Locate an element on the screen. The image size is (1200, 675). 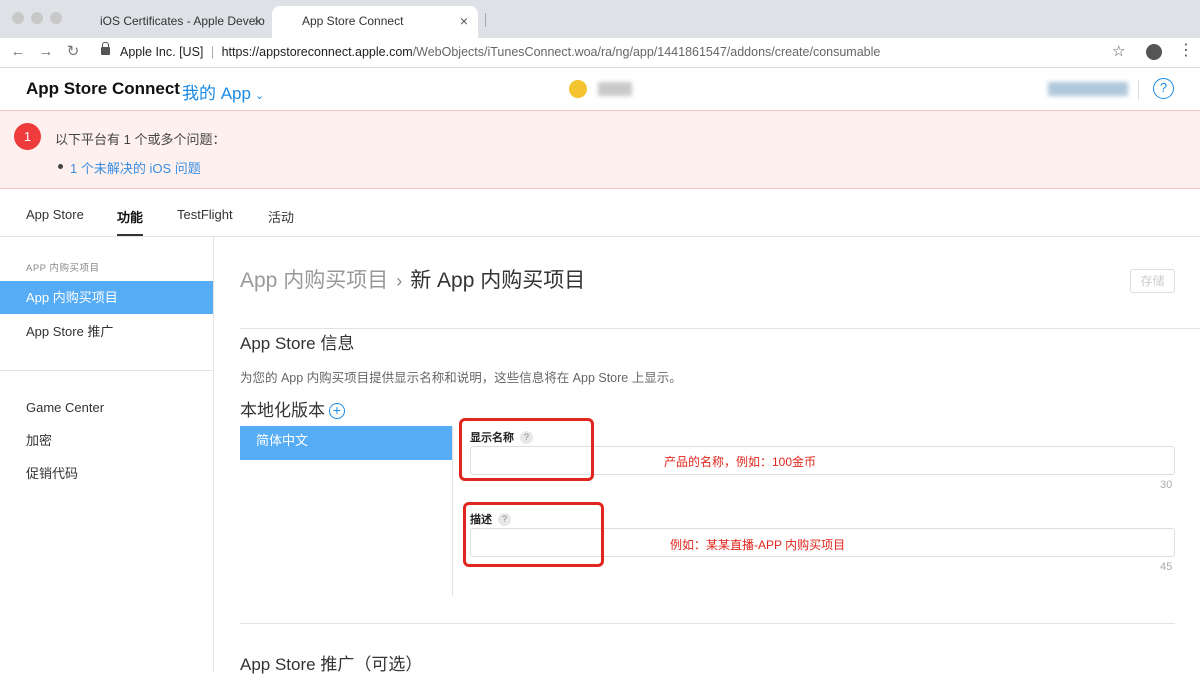
browser-menu-icon: ⋮ is located at coordinates (1186, 51).